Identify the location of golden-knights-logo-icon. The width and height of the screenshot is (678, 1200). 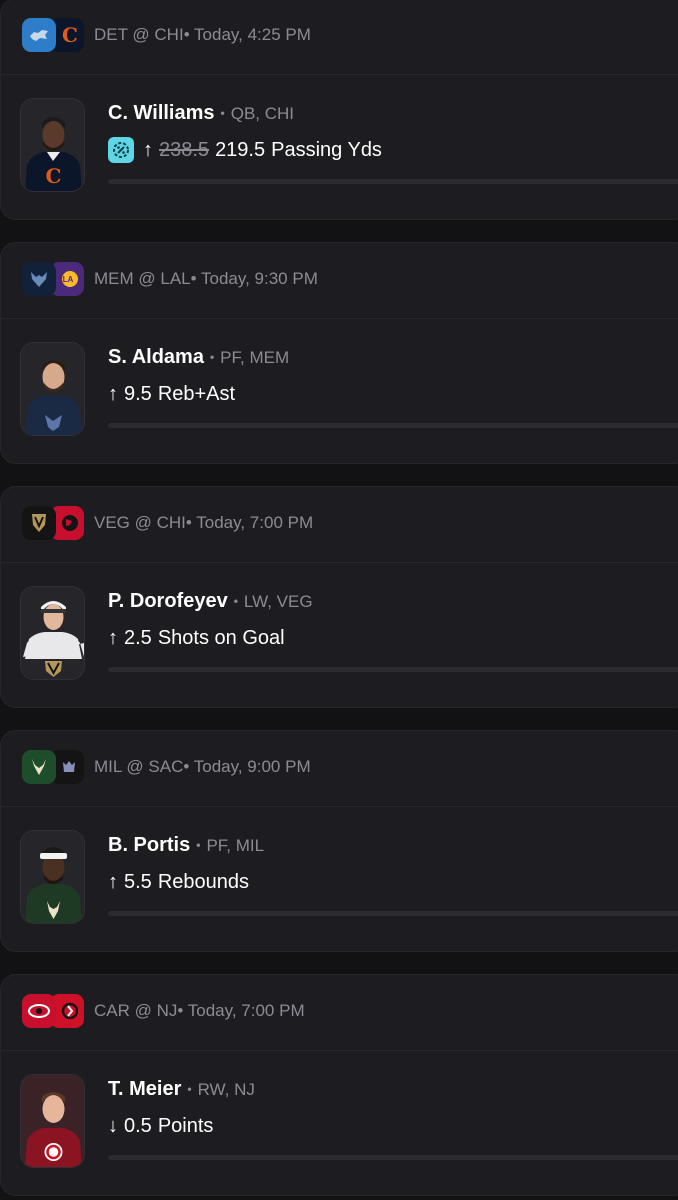
(39, 523).